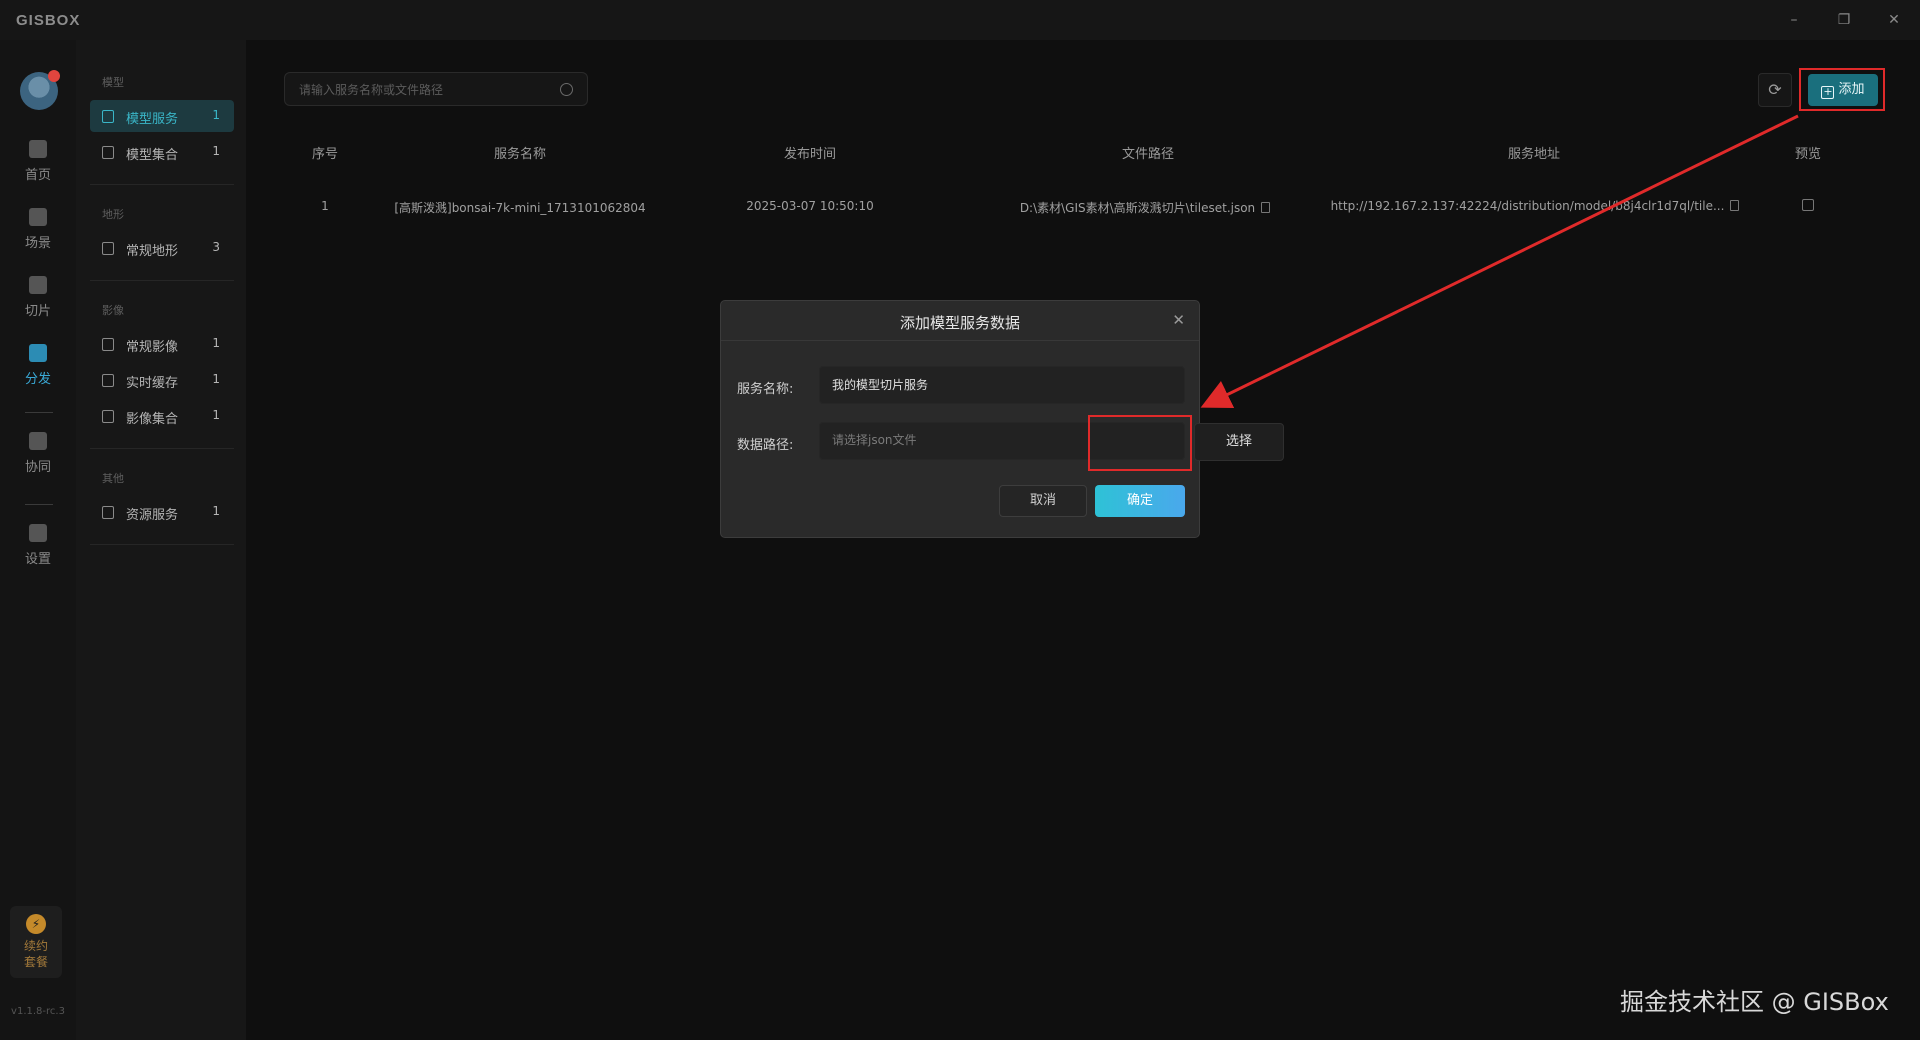 The height and width of the screenshot is (1040, 1920). What do you see at coordinates (1842, 89) in the screenshot?
I see `highlight-box-add` at bounding box center [1842, 89].